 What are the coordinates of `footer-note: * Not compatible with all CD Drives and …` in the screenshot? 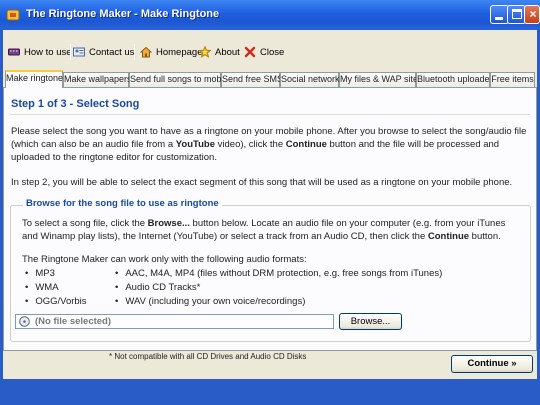 It's located at (208, 356).